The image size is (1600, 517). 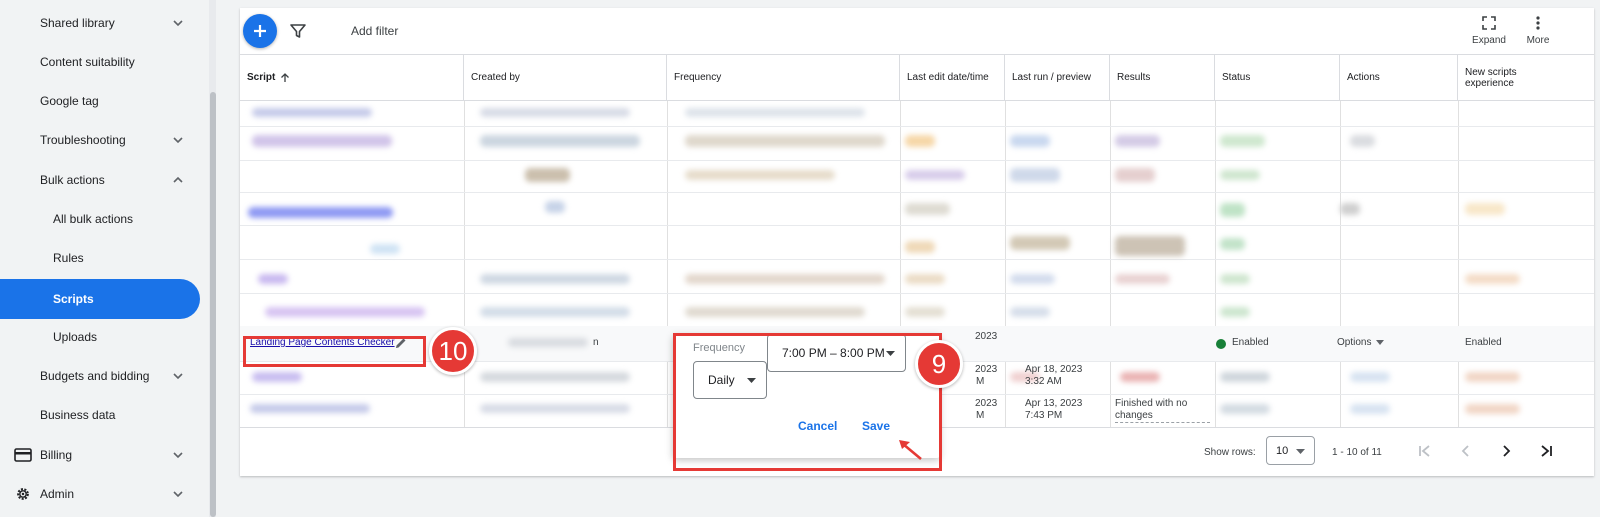 I want to click on add-script-button, so click(x=260, y=31).